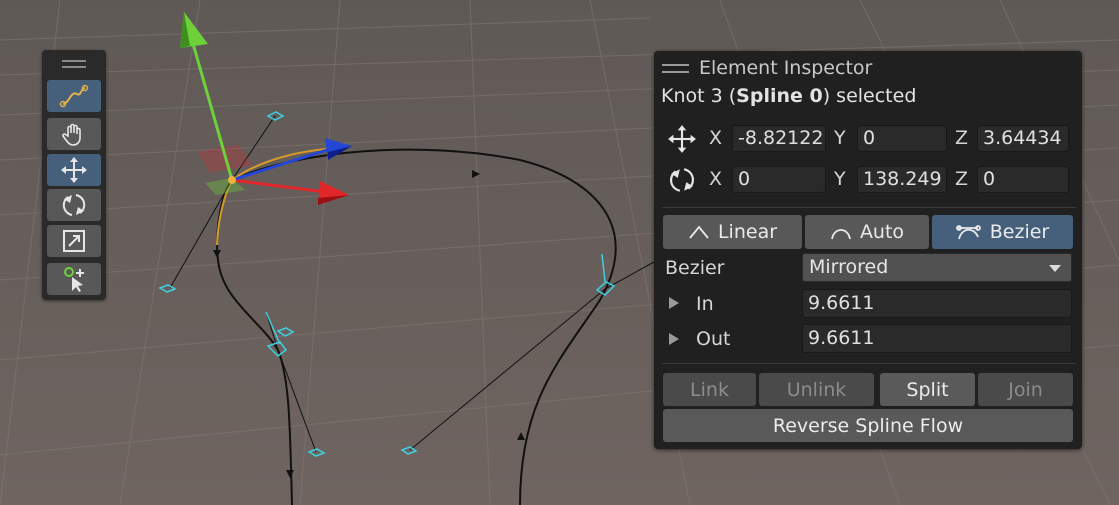 The height and width of the screenshot is (505, 1119). I want to click on scale-icon, so click(74, 241).